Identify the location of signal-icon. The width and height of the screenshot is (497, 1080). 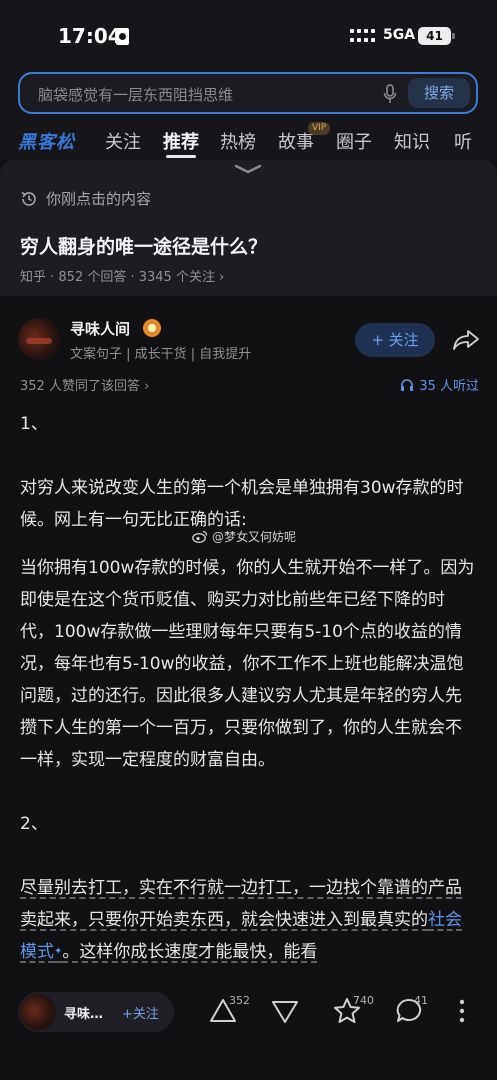
(362, 31).